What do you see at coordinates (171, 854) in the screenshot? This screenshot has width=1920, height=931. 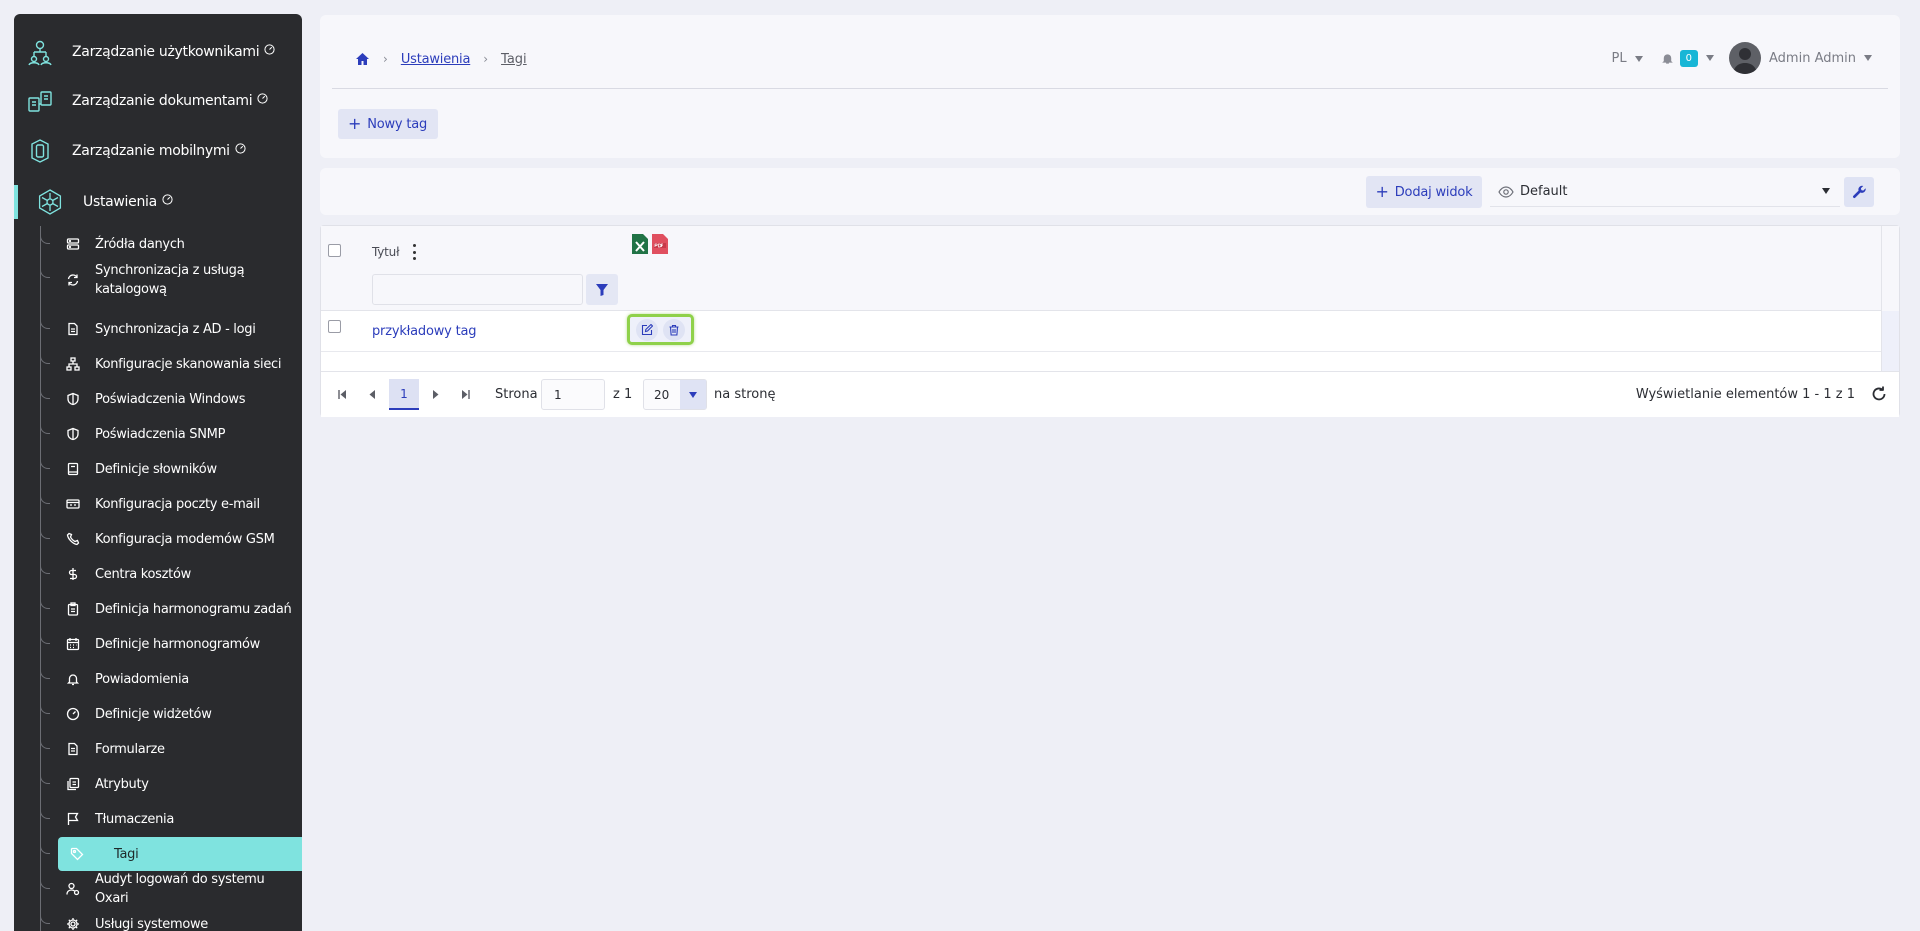 I see `sidebar-item-tags: Tagi` at bounding box center [171, 854].